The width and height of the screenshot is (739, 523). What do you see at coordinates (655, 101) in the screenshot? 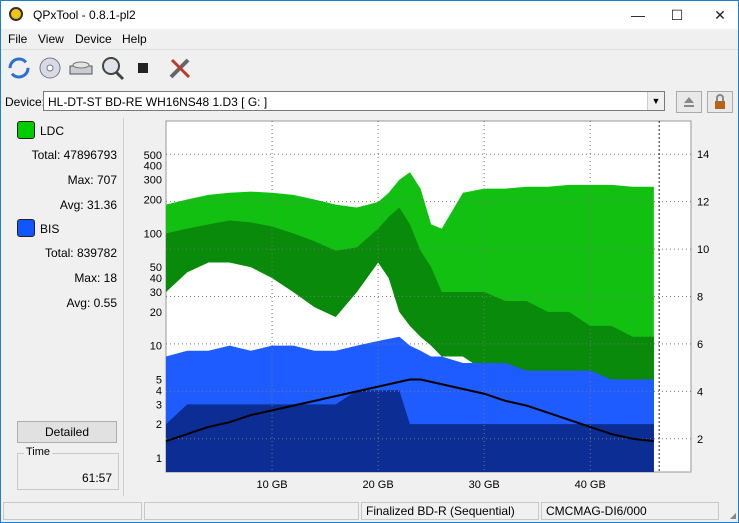
I see `chevron-down-icon: ▼` at bounding box center [655, 101].